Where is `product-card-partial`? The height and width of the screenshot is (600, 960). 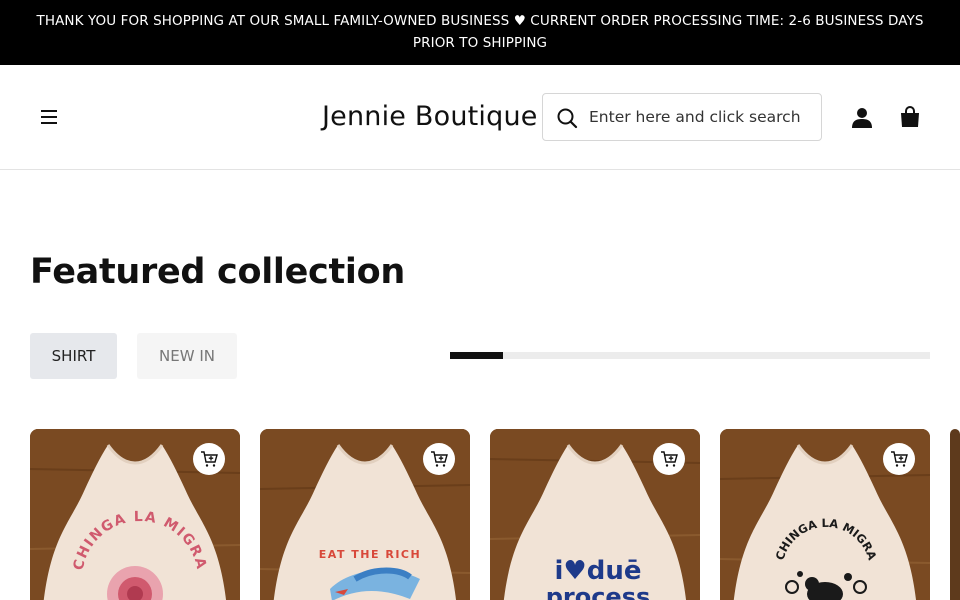
product-card-partial is located at coordinates (955, 514).